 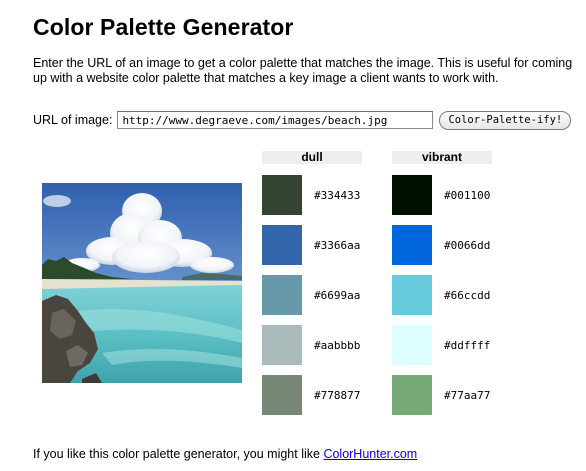 What do you see at coordinates (312, 157) in the screenshot?
I see `dull-column-header: dull` at bounding box center [312, 157].